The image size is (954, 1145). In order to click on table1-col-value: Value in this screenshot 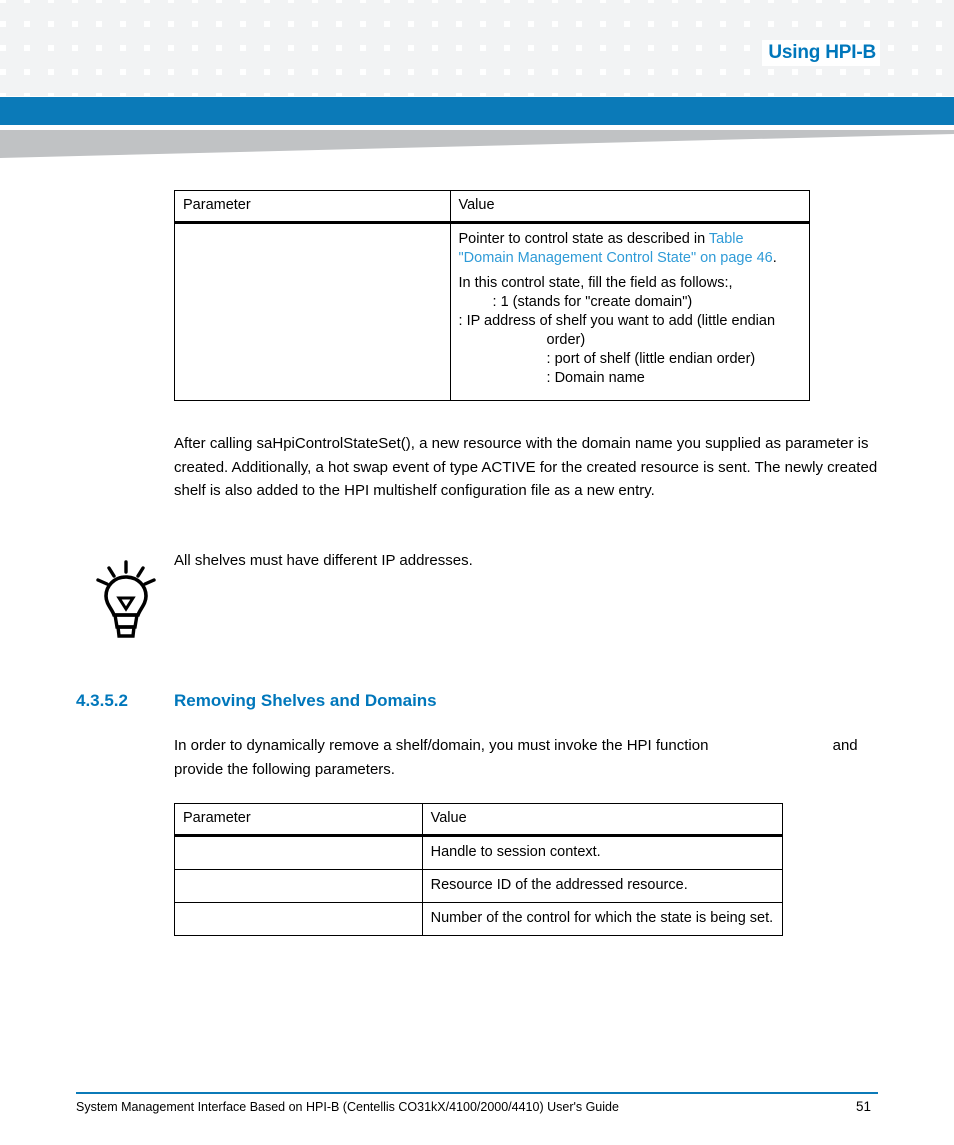, I will do `click(630, 207)`.